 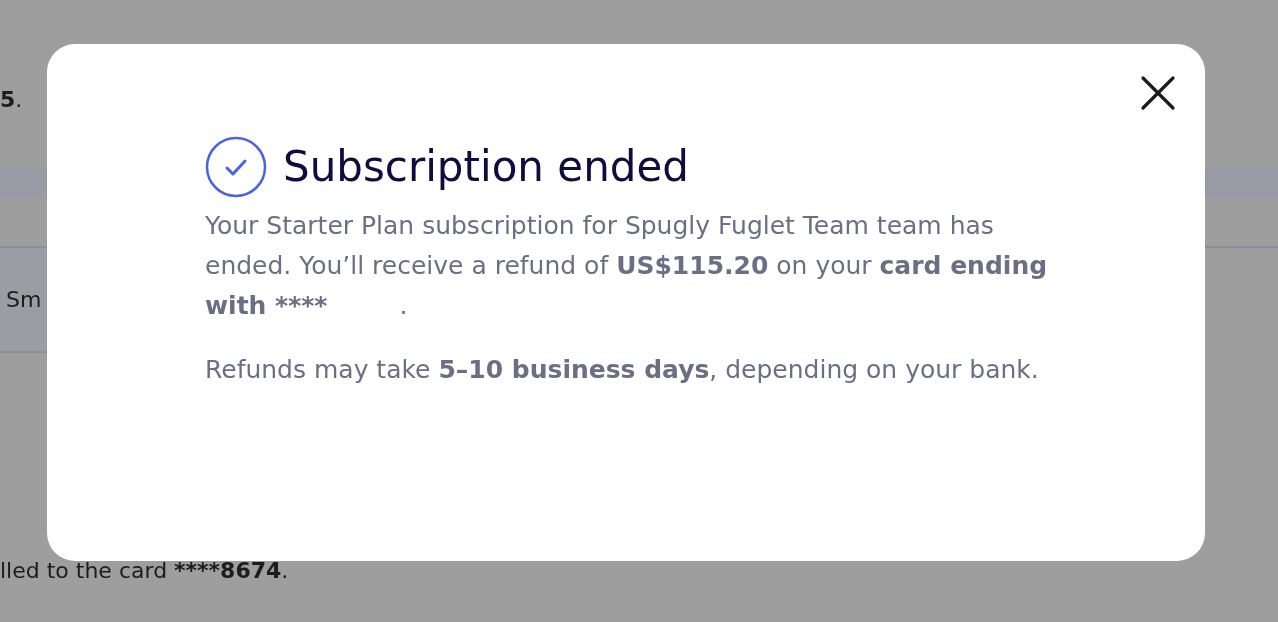 I want to click on dialog-message: Your Starter Plan subscription for Spugly Fuglet Team team has ended. You’ll receive a refund of US$115.20 on your card ending with **** ., so click(x=627, y=266).